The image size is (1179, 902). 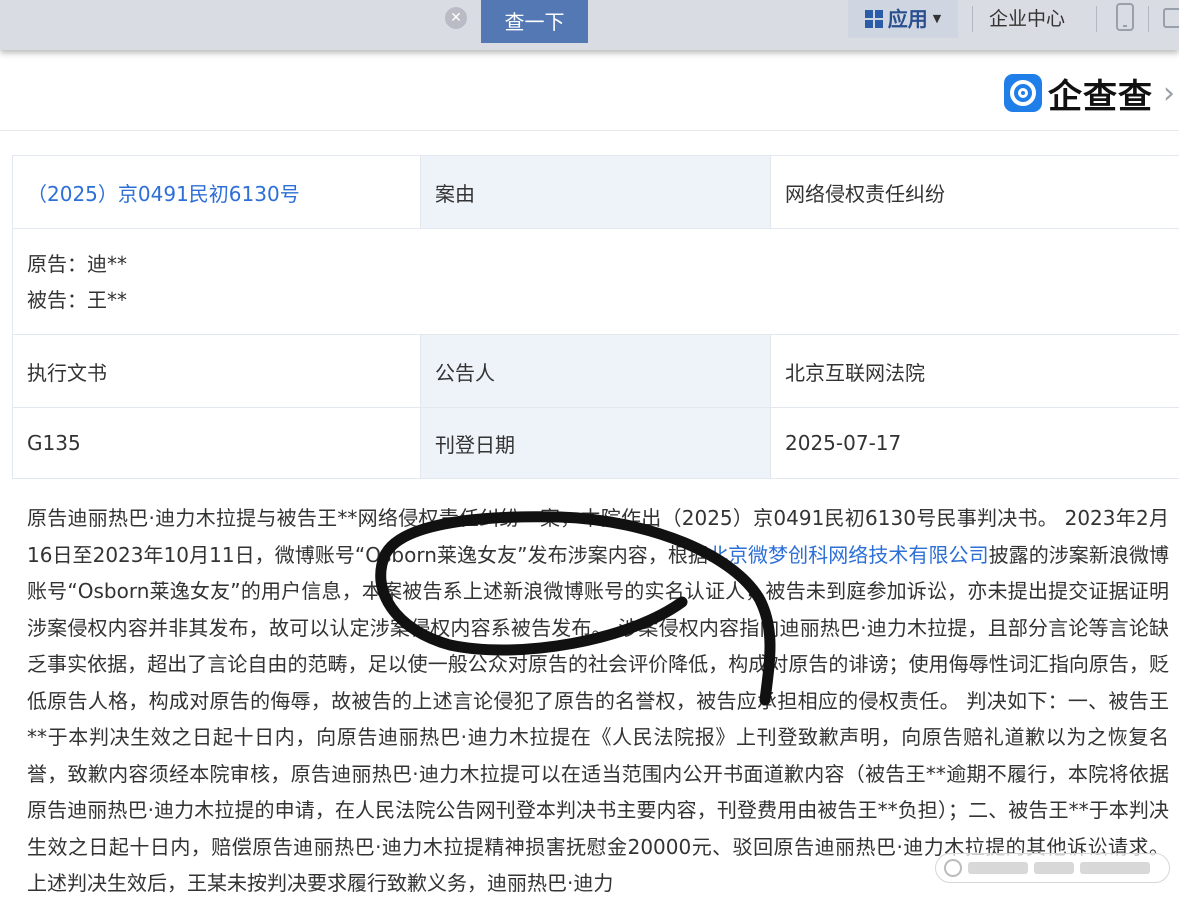 I want to click on apps-menu-button: 应用 ▼, so click(x=903, y=19).